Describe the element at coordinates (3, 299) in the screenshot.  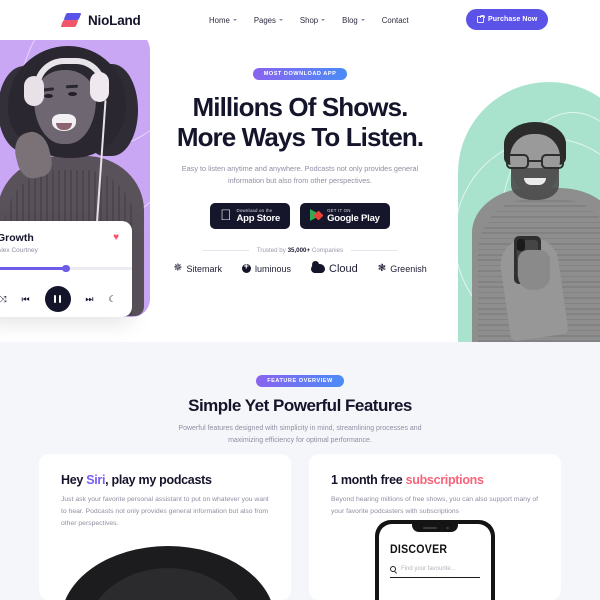
I see `shuffle-icon: ⤨` at that location.